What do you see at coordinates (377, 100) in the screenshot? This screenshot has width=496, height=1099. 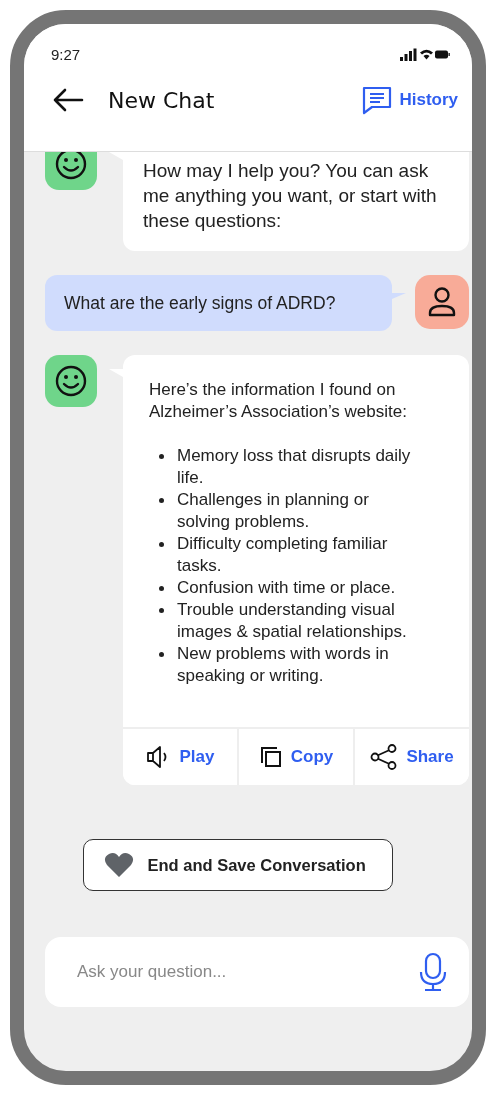 I see `chat-bubble-icon` at bounding box center [377, 100].